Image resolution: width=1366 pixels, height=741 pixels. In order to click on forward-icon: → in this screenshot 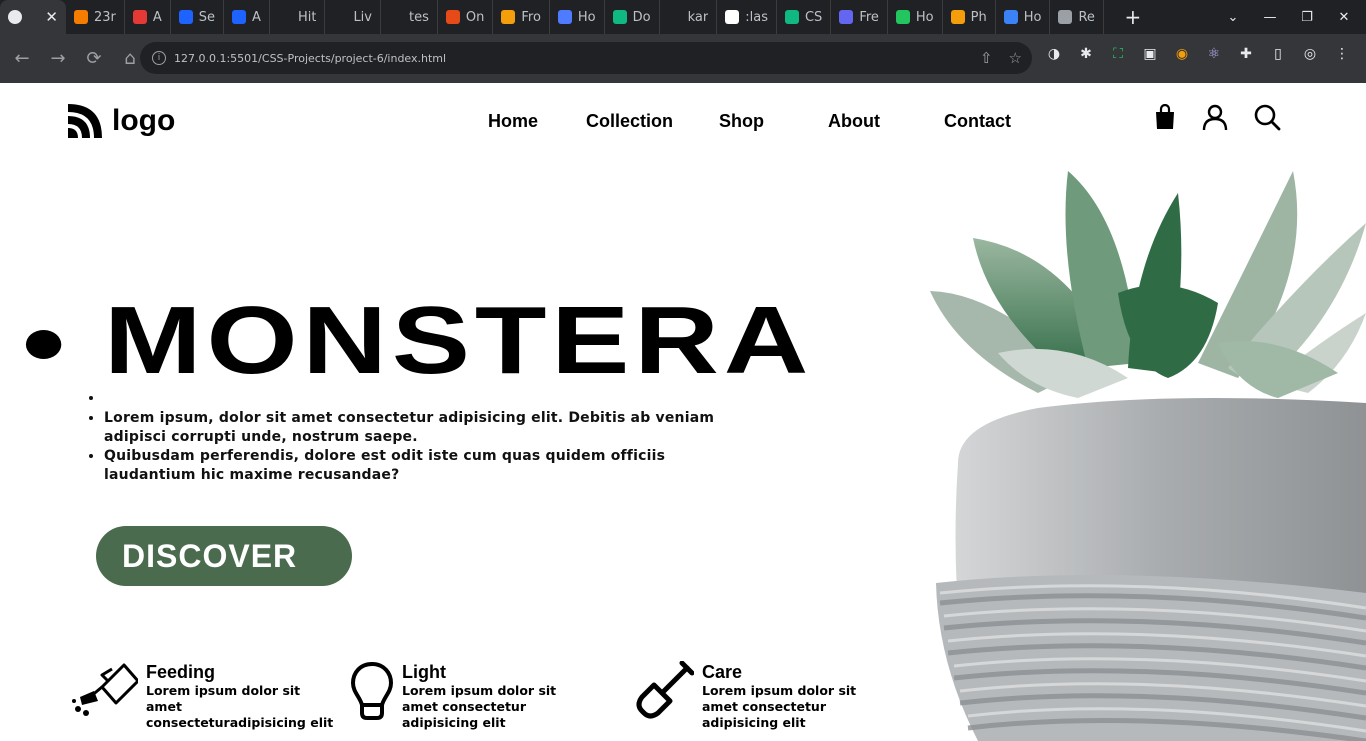, I will do `click(58, 59)`.